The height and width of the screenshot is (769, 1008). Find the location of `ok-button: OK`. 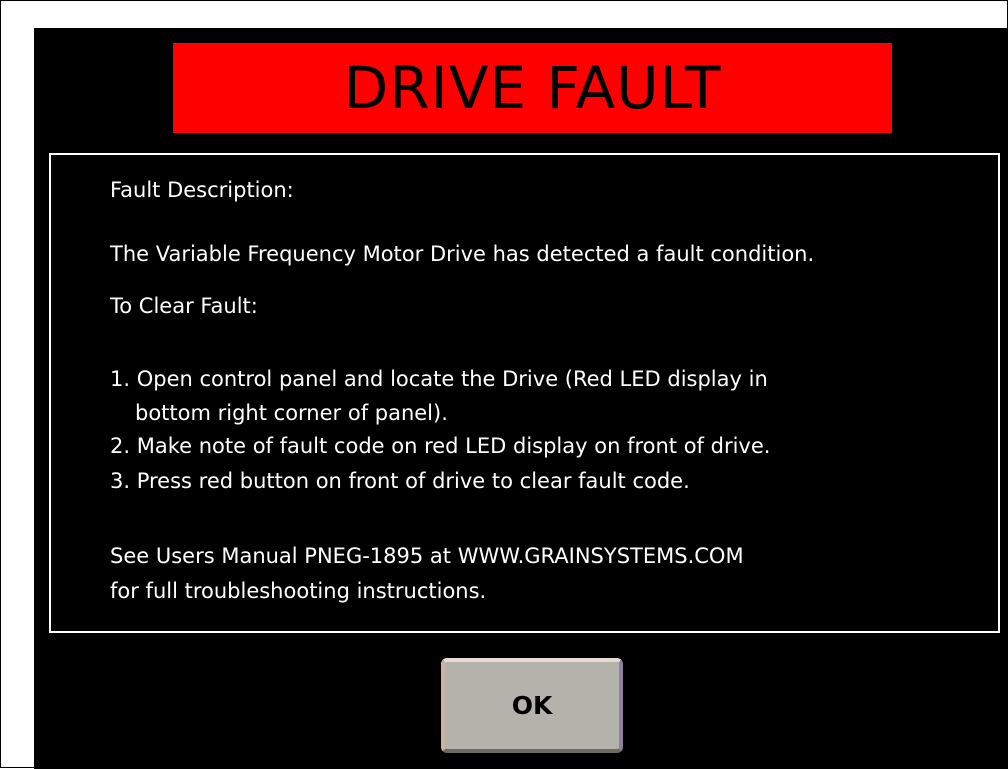

ok-button: OK is located at coordinates (532, 705).